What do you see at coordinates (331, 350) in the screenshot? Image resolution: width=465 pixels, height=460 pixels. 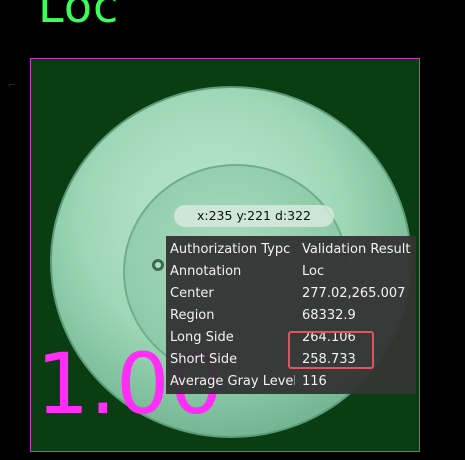 I see `highlight-box` at bounding box center [331, 350].